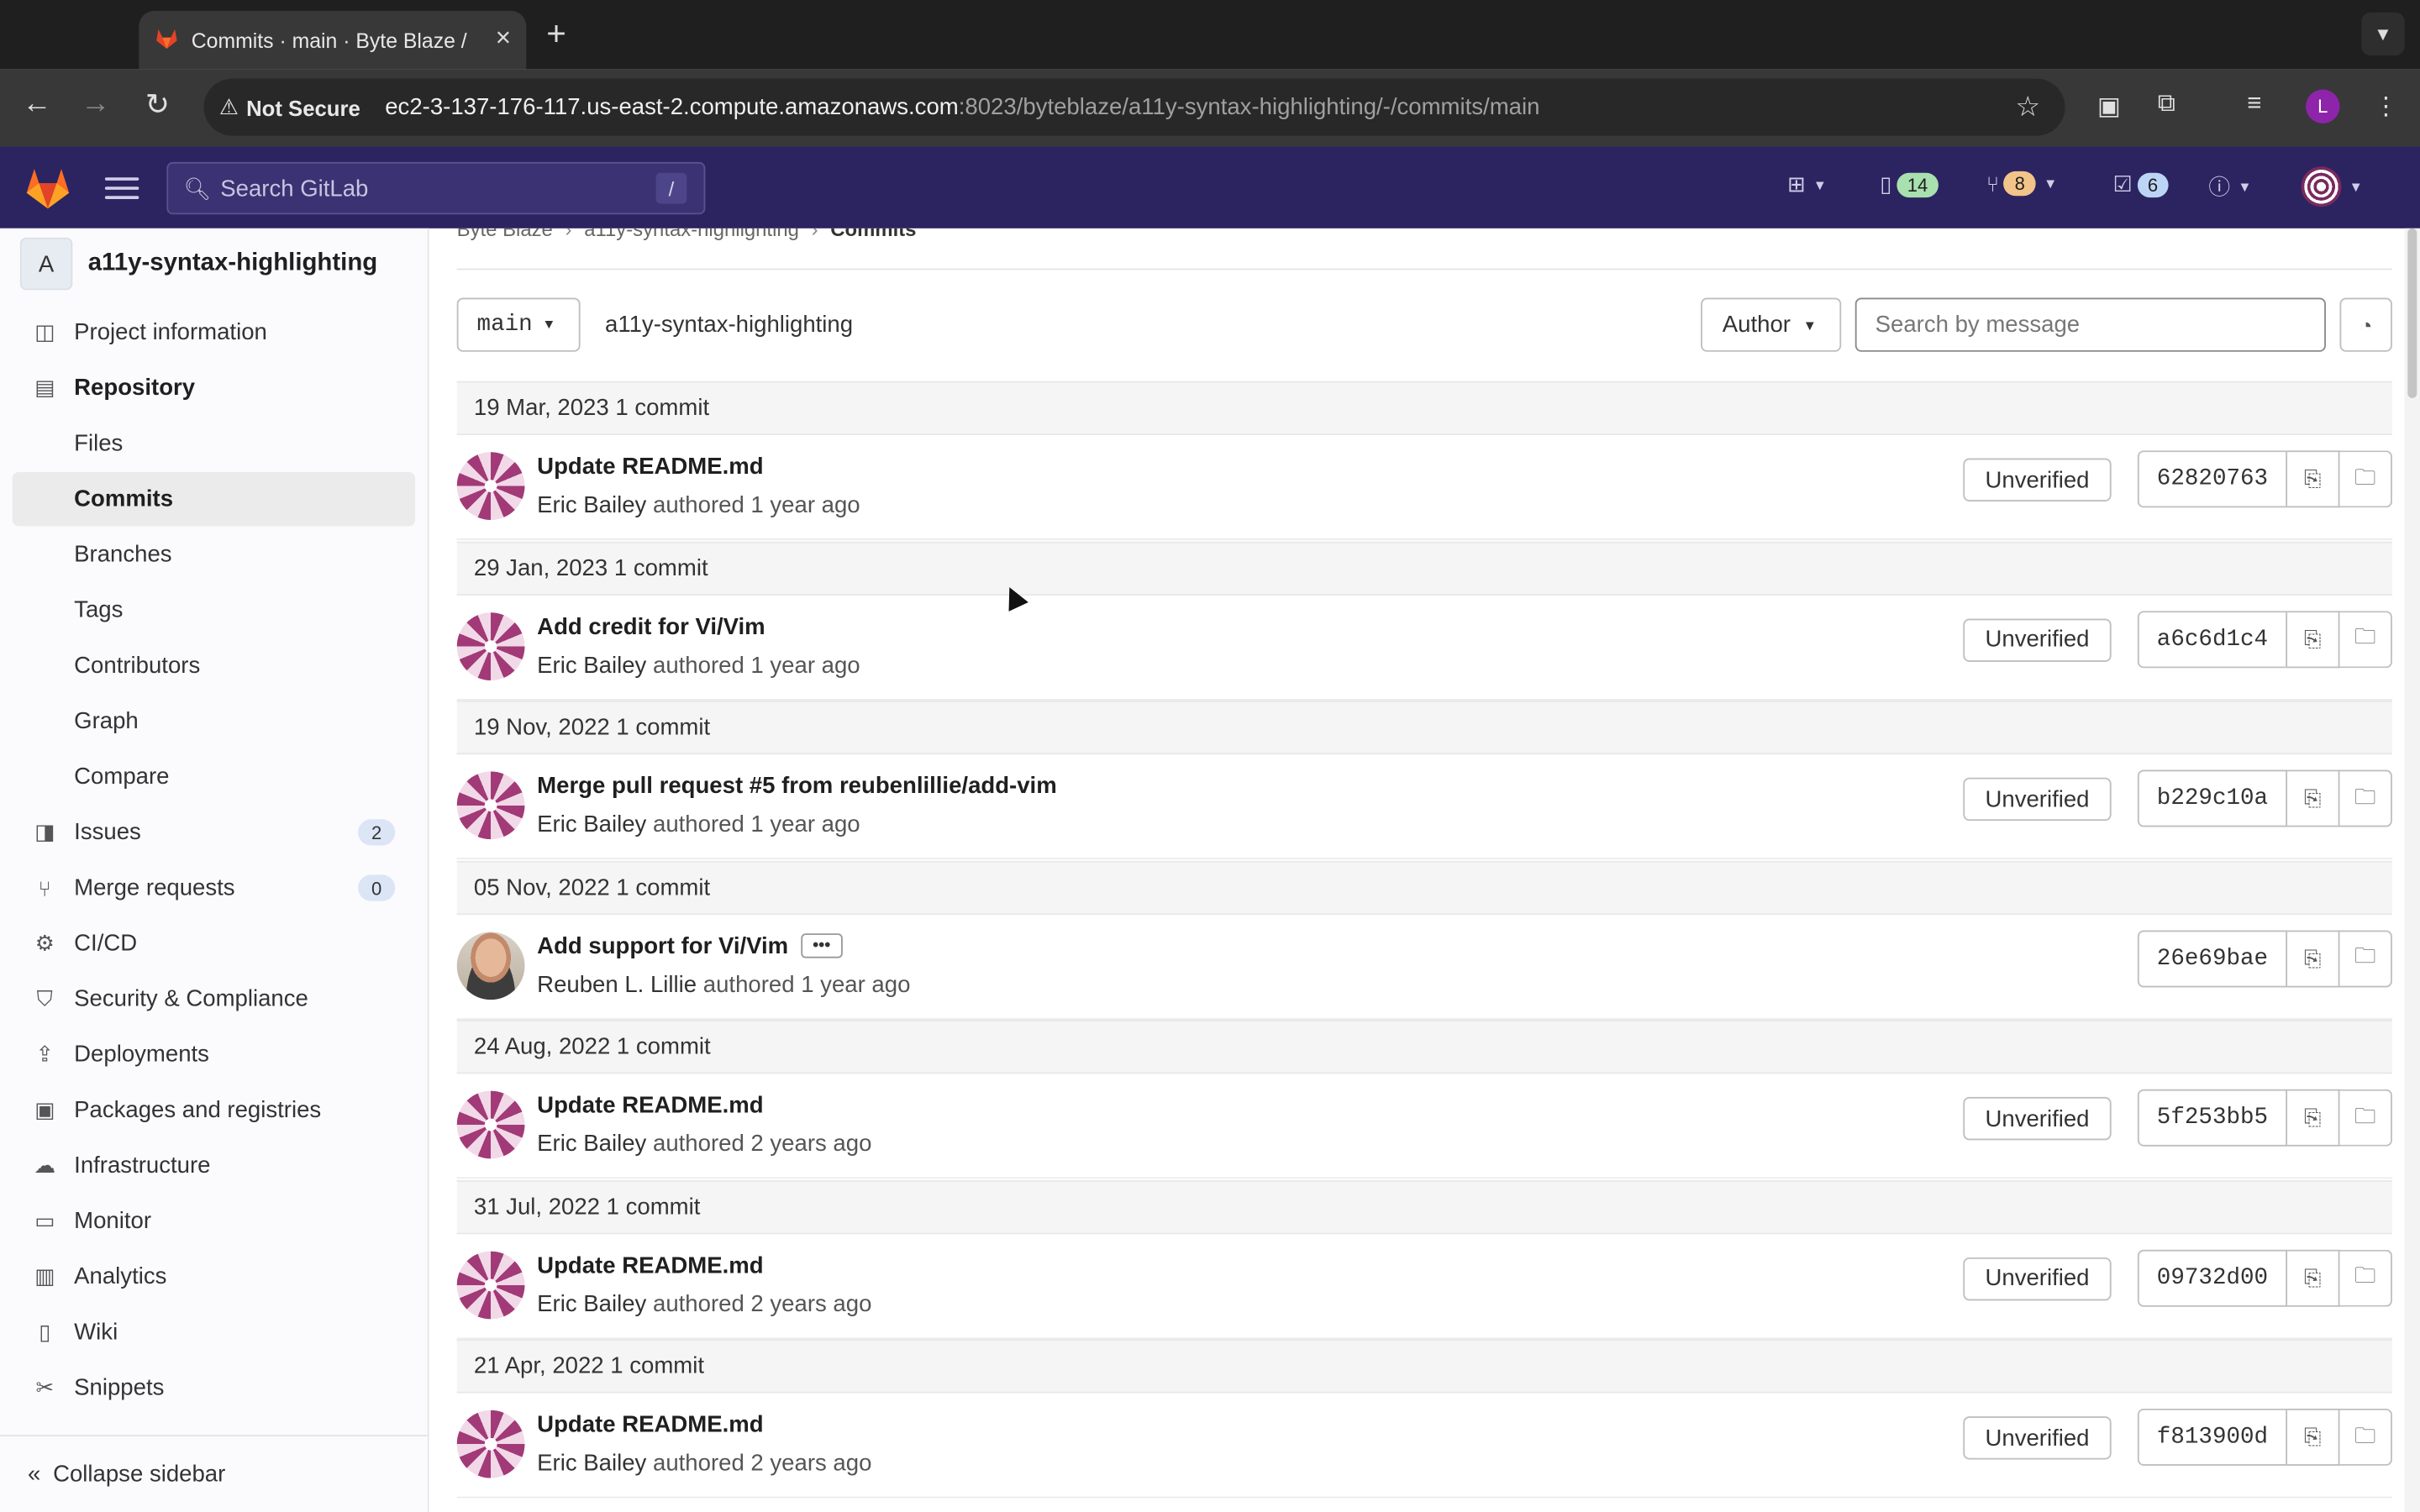 The width and height of the screenshot is (2420, 1512). I want to click on browser-profile-avatar: L, so click(2323, 106).